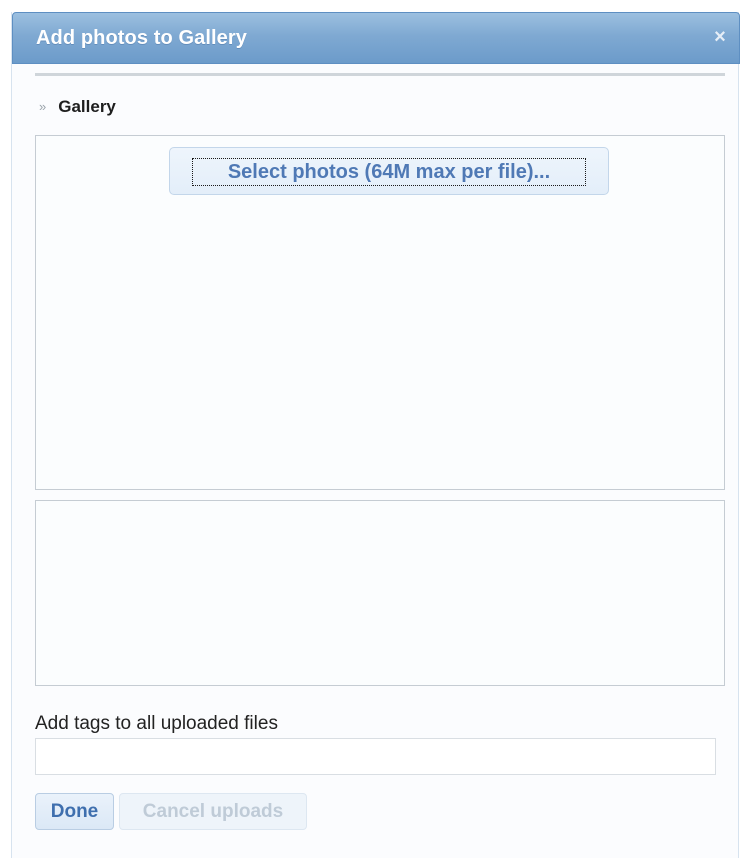  I want to click on tags-input, so click(375, 756).